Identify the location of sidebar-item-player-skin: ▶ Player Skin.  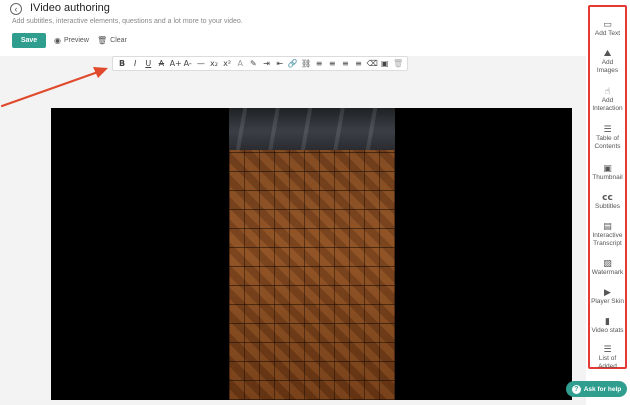
(607, 297).